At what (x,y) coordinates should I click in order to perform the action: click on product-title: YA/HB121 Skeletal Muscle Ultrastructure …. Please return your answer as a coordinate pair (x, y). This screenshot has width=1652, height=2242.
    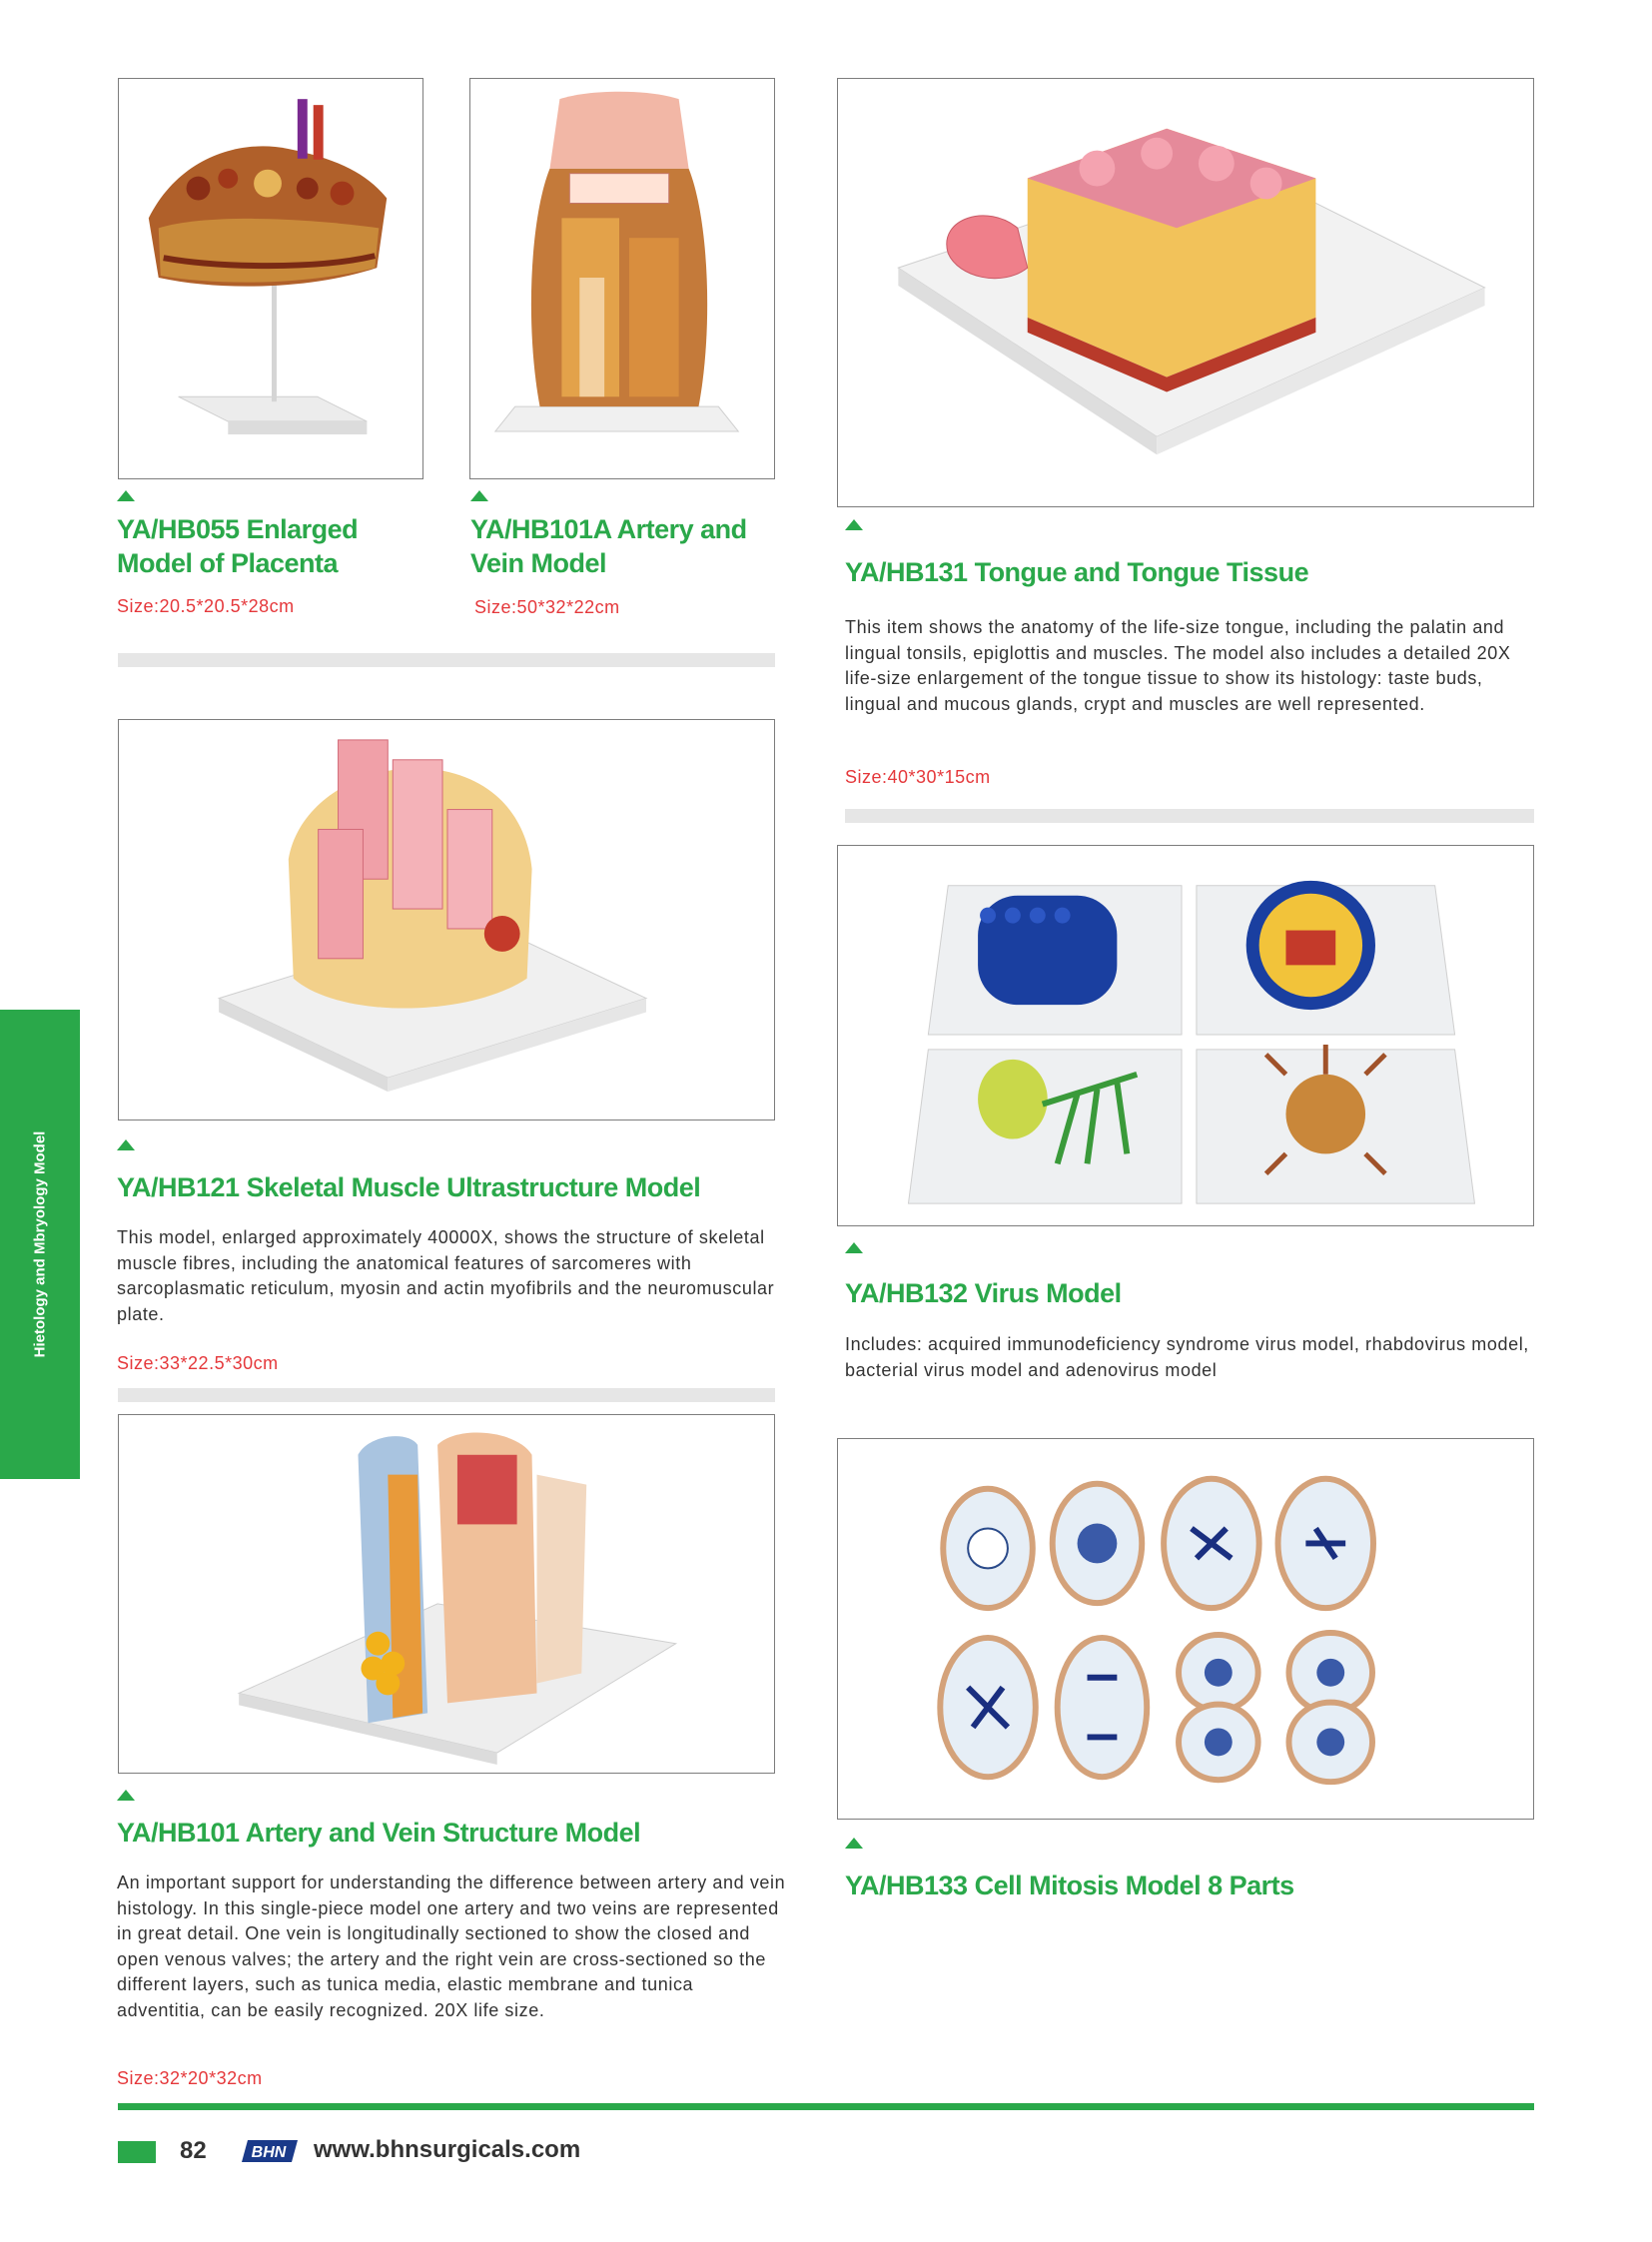
    Looking at the image, I should click on (409, 1187).